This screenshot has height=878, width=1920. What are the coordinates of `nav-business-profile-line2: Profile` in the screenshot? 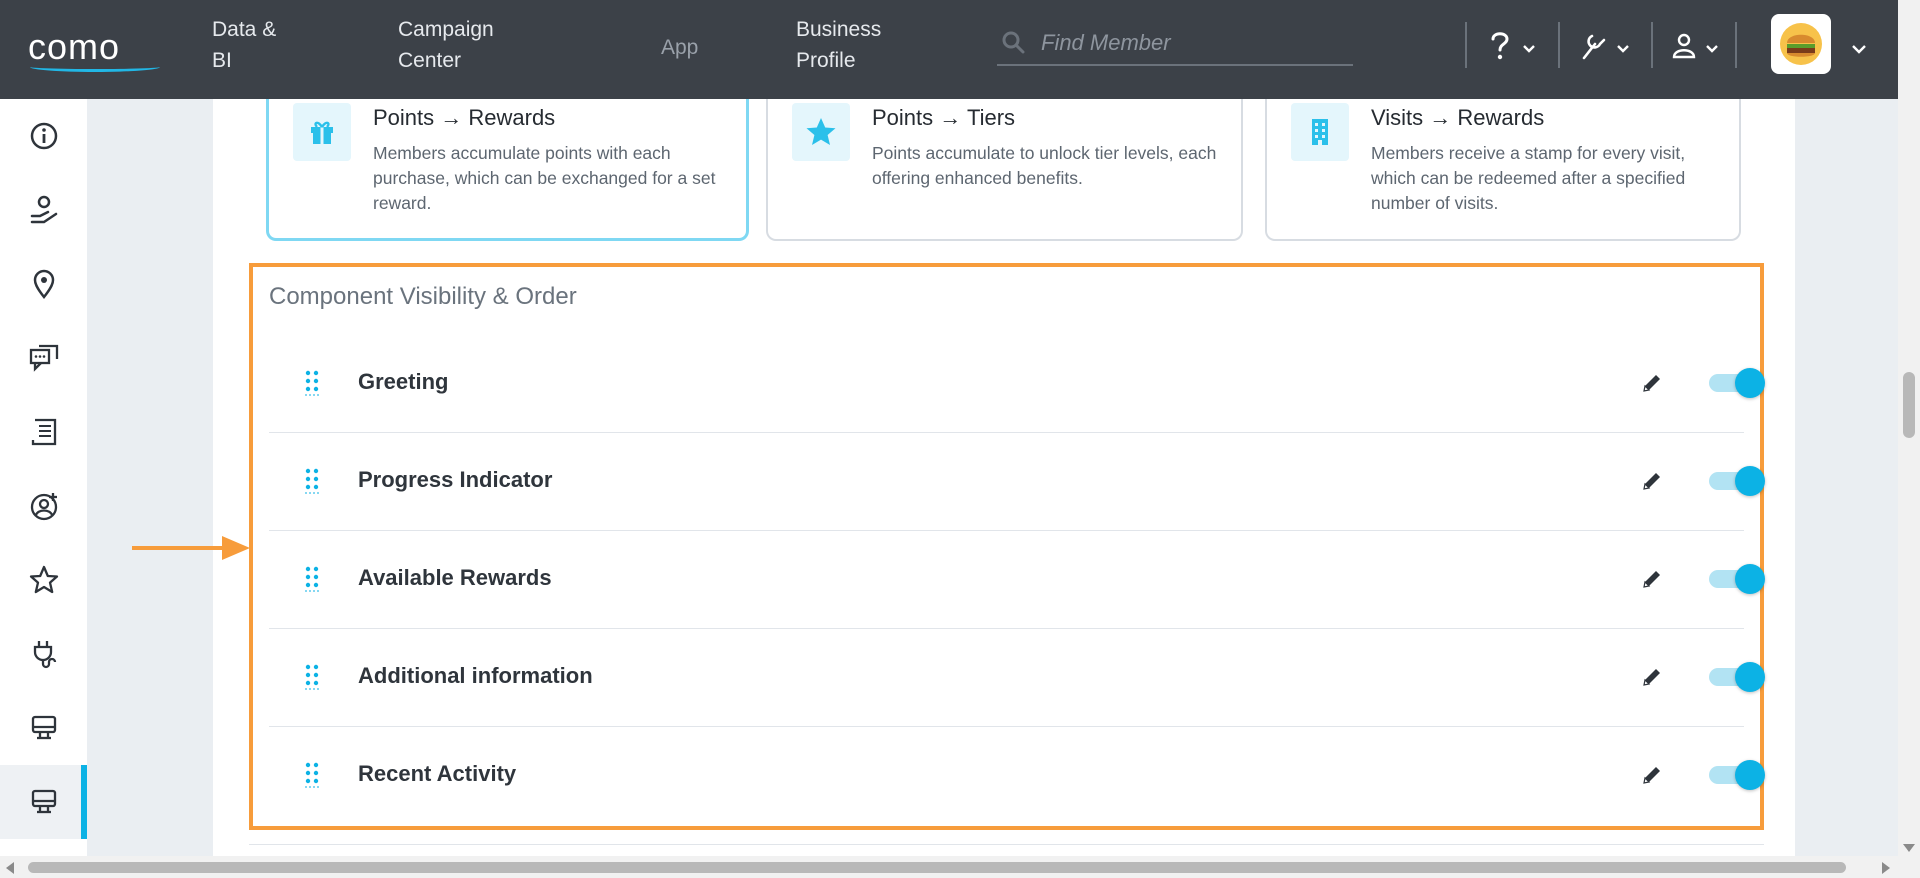 It's located at (826, 60).